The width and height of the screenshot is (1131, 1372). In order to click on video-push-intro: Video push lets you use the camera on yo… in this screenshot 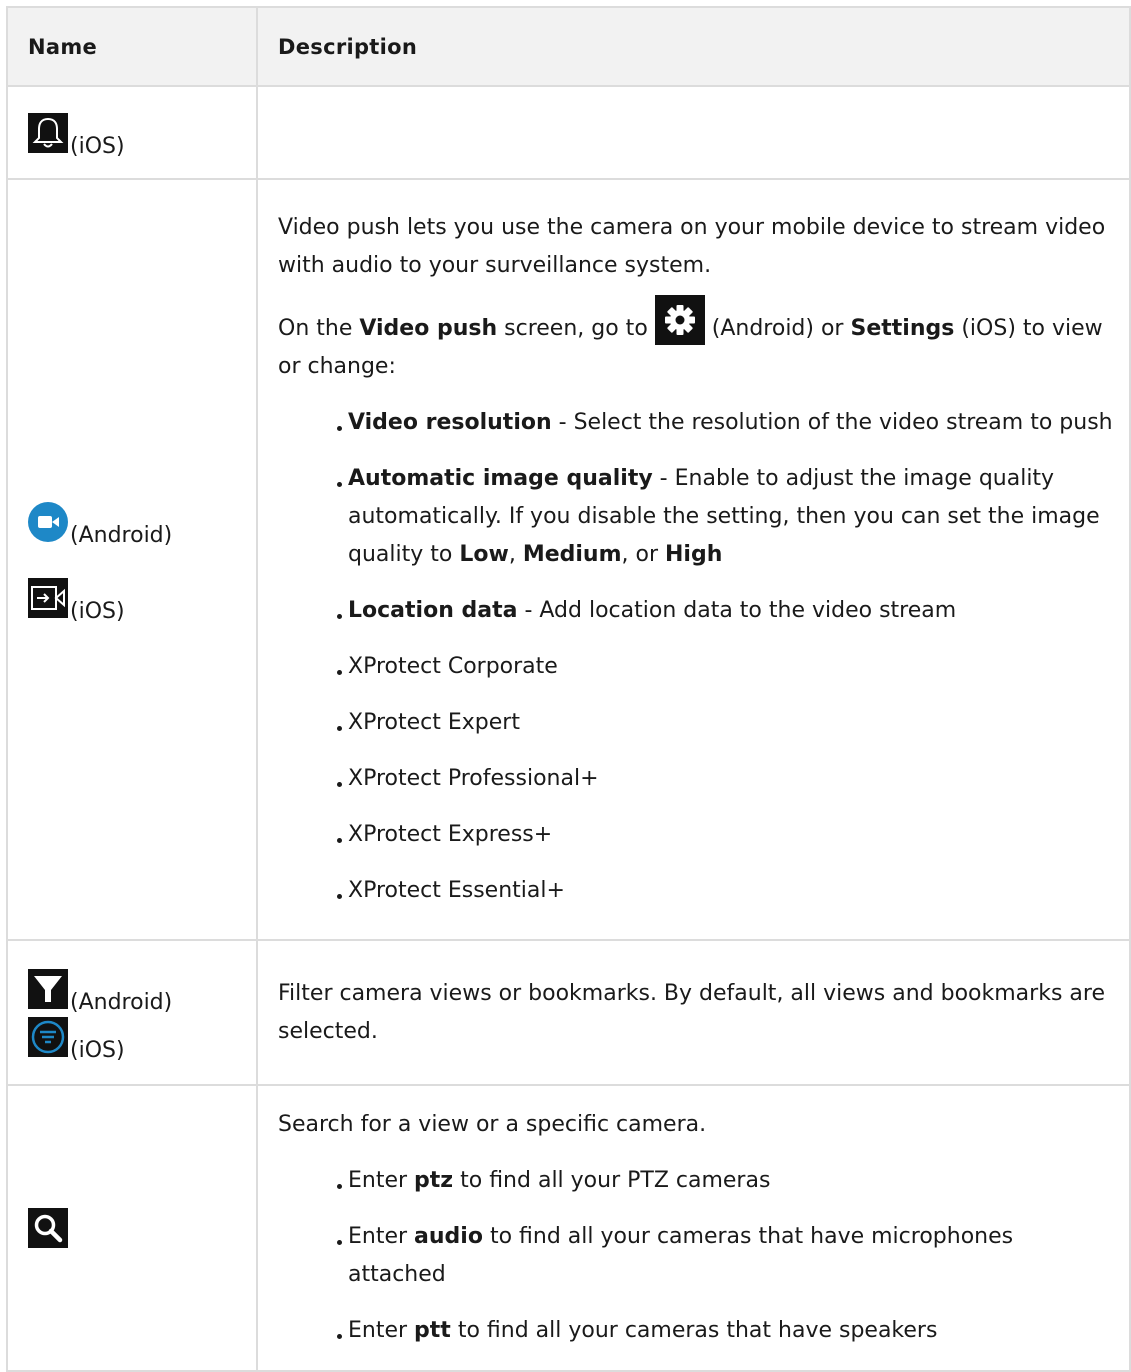, I will do `click(692, 246)`.